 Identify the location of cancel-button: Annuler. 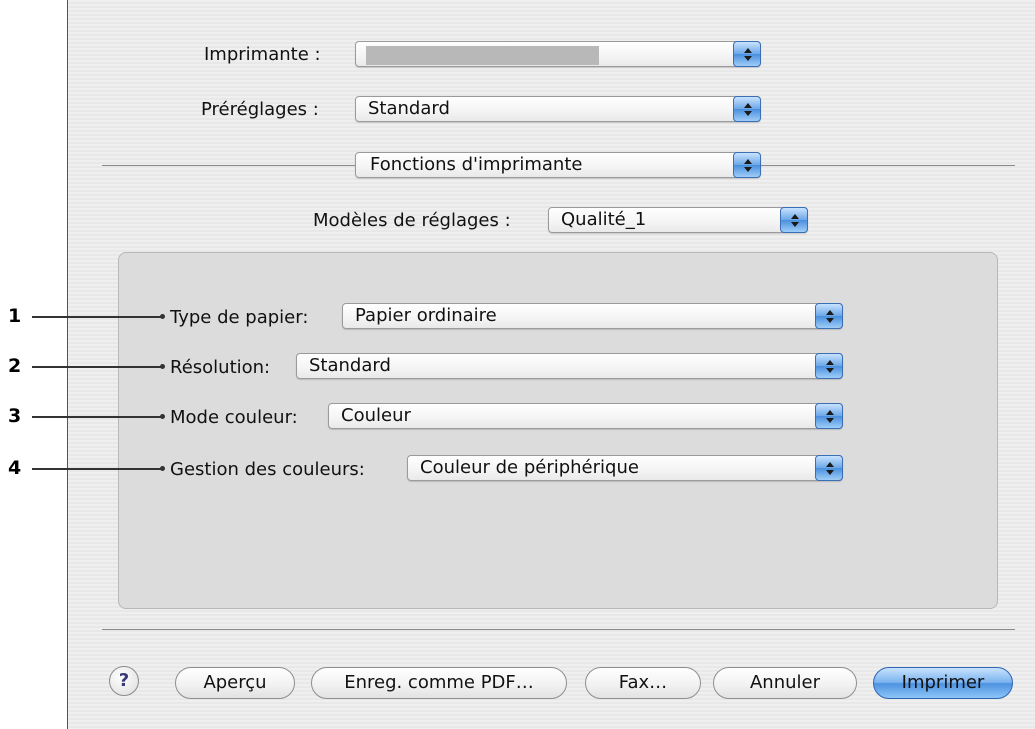
(785, 683).